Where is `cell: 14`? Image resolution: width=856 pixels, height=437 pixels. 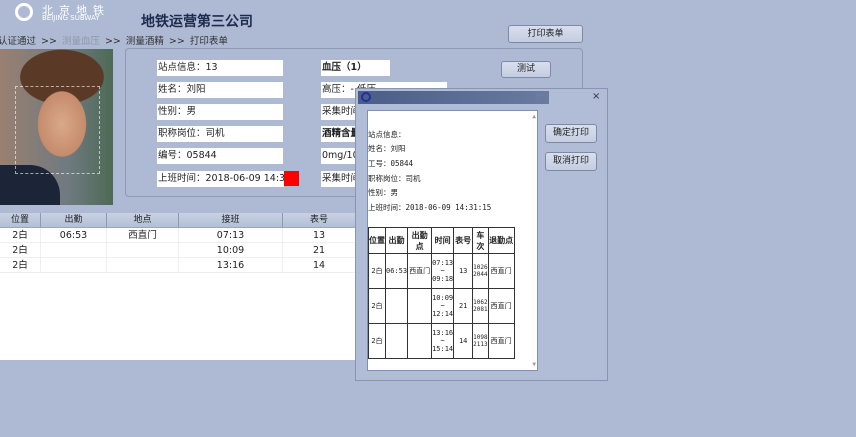 cell: 14 is located at coordinates (319, 265).